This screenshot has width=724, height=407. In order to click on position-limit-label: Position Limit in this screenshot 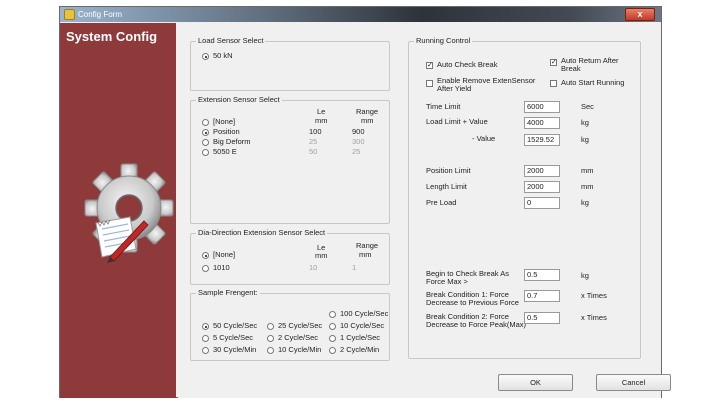, I will do `click(448, 170)`.